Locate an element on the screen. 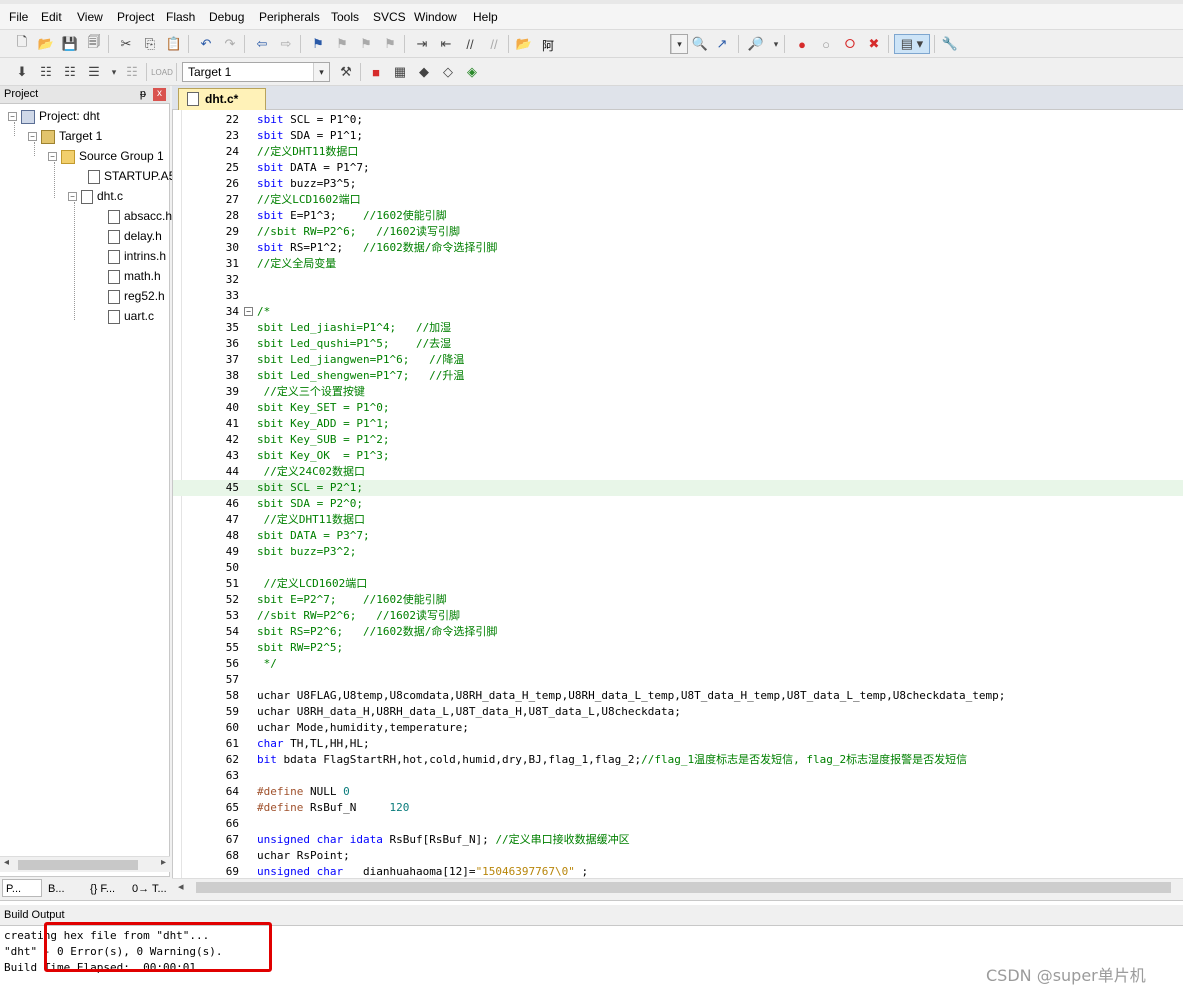  tab-dht-c: dht.c* is located at coordinates (222, 99).